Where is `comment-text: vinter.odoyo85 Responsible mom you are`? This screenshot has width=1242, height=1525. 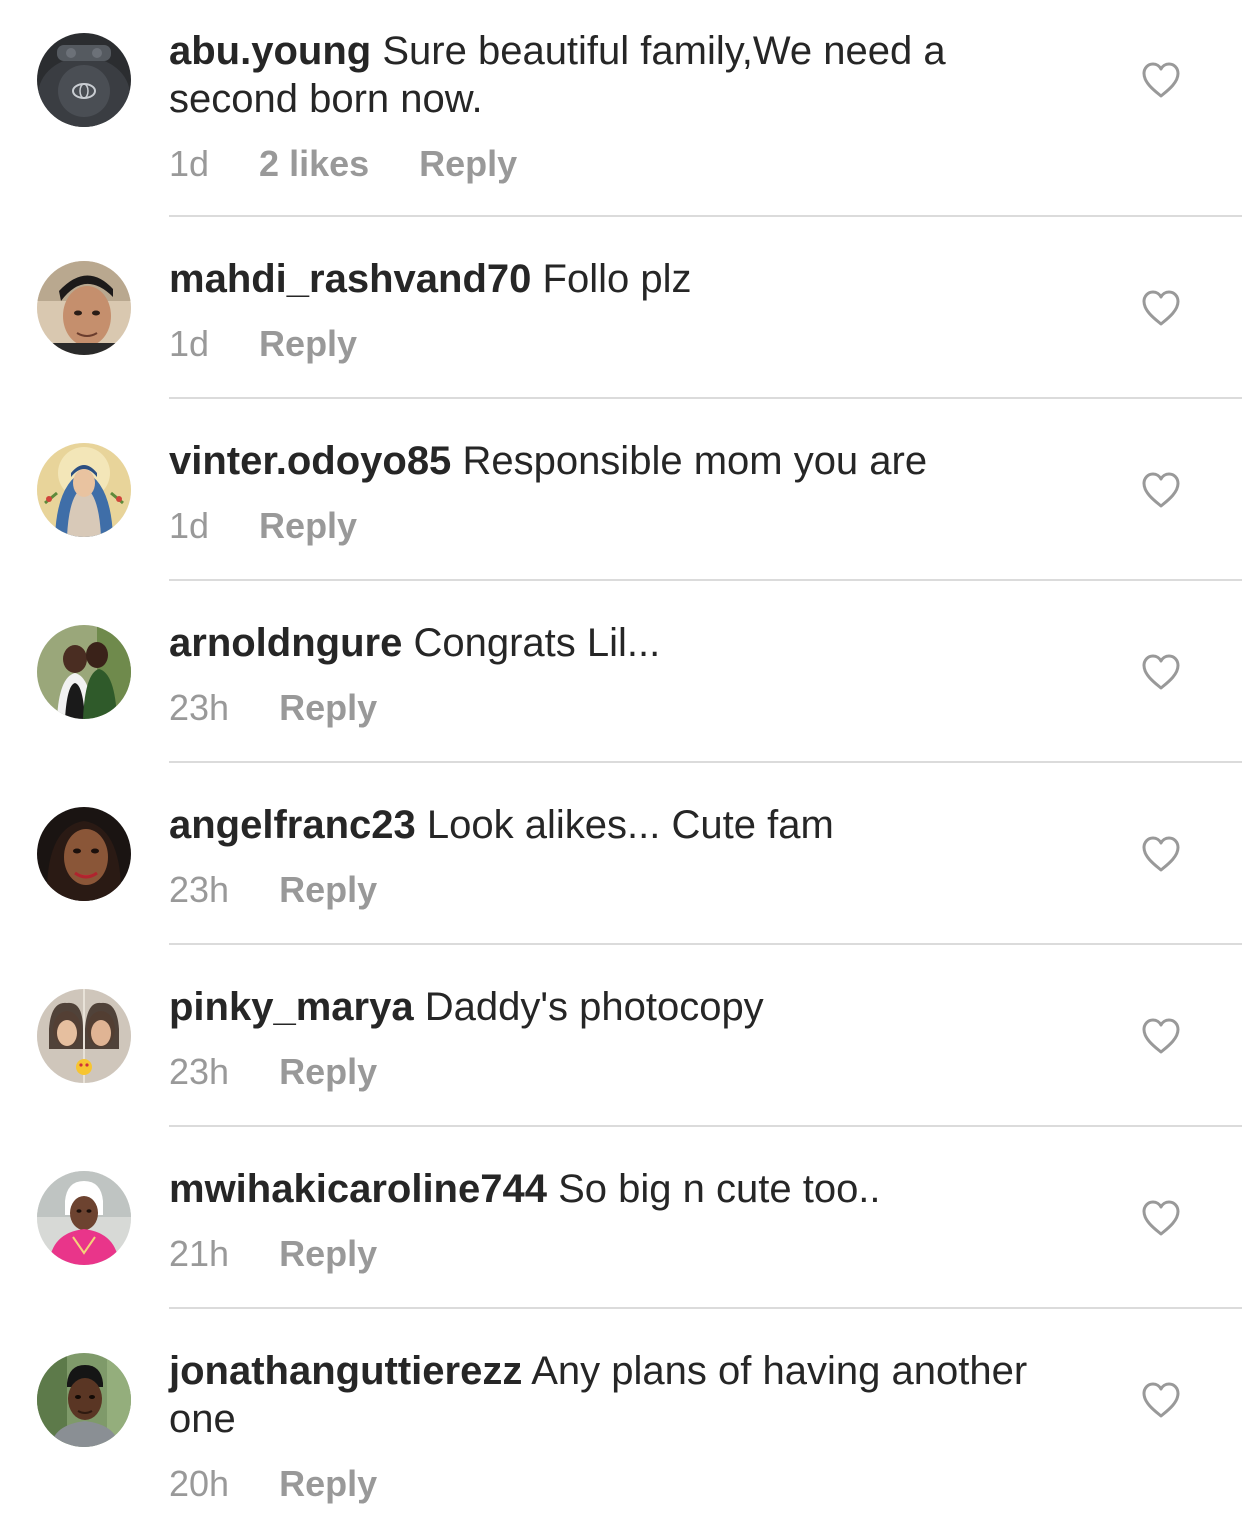 comment-text: vinter.odoyo85 Responsible mom you are is located at coordinates (599, 461).